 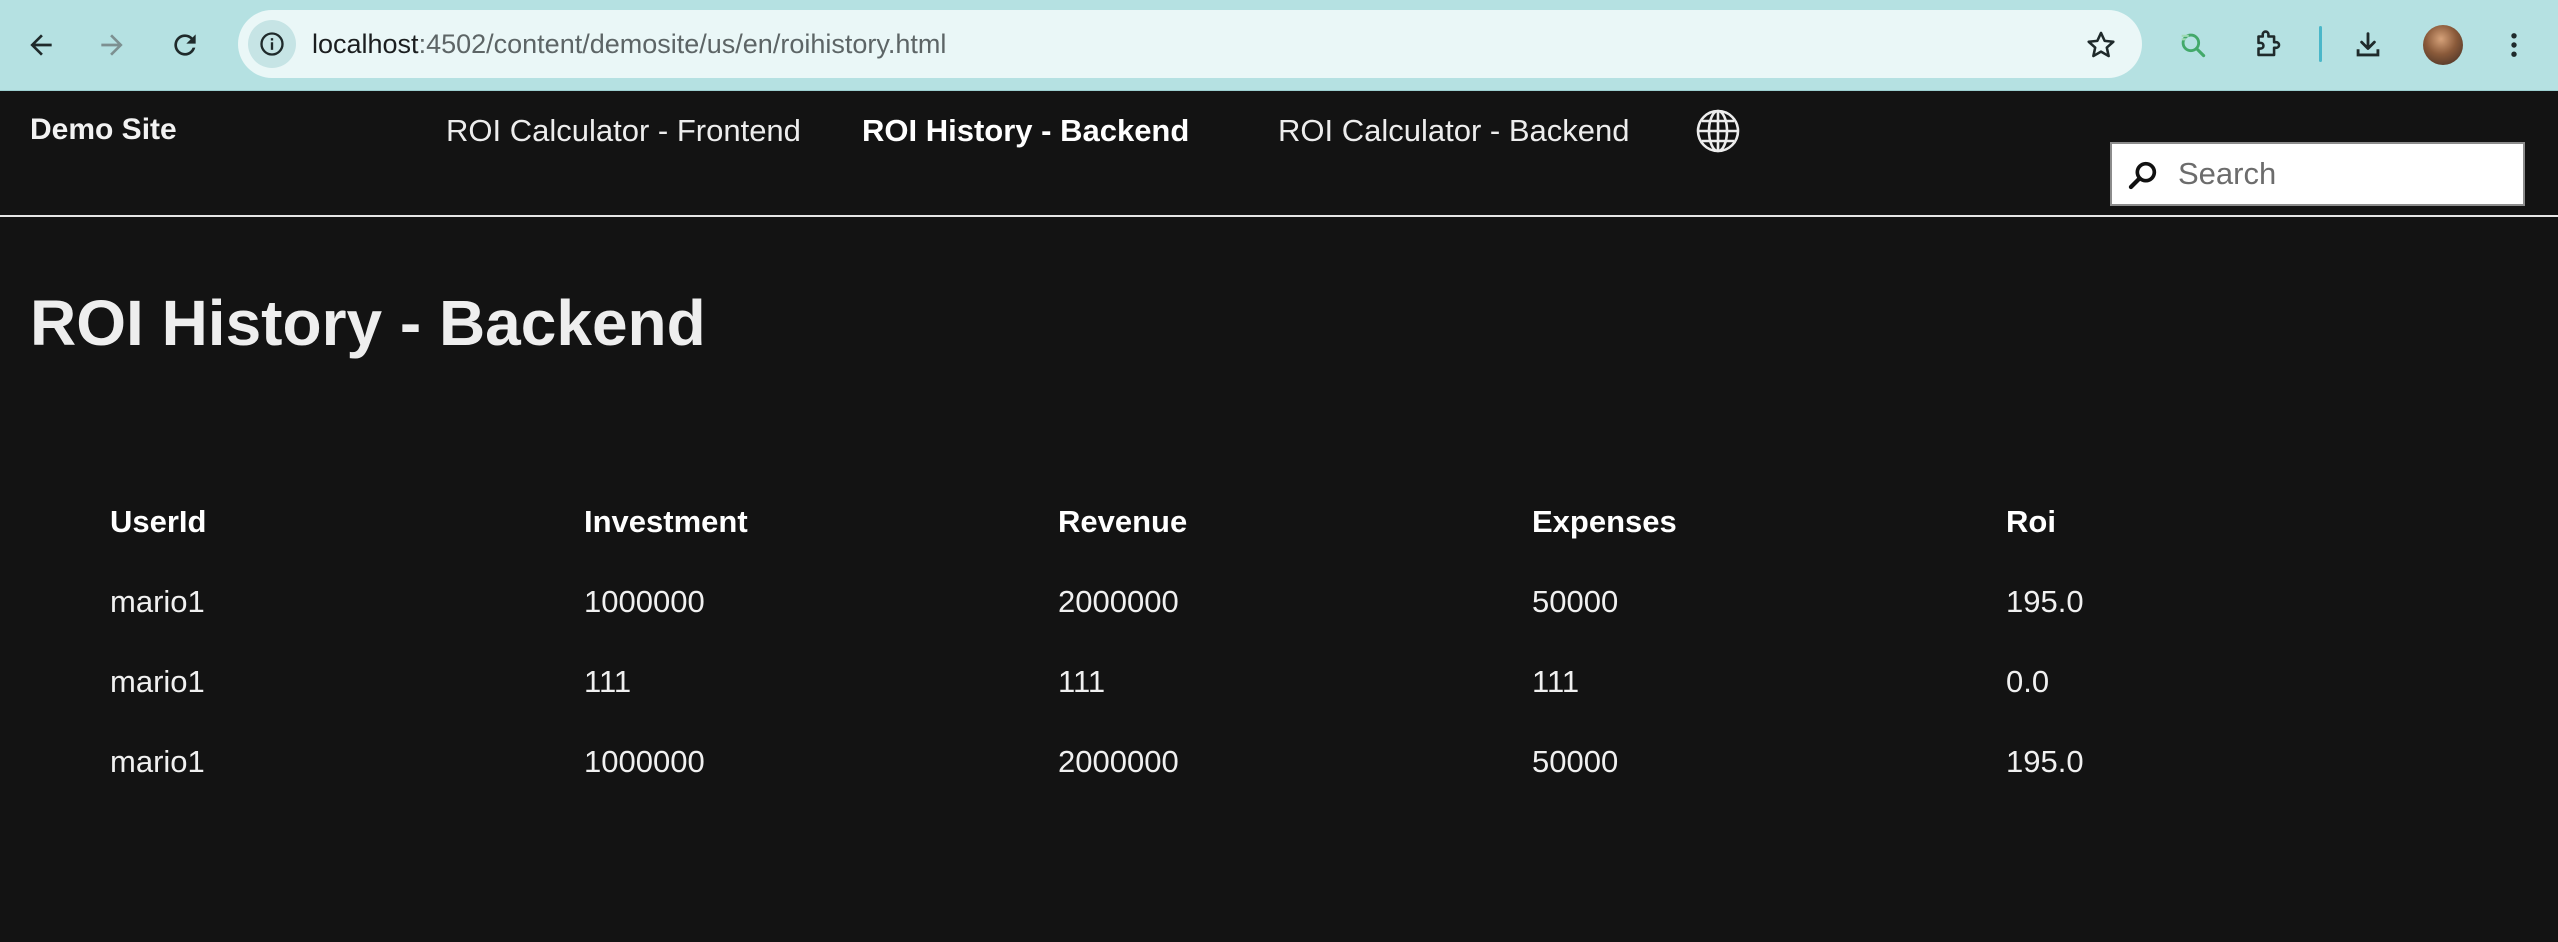 I want to click on back-arrow-icon, so click(x=41, y=45).